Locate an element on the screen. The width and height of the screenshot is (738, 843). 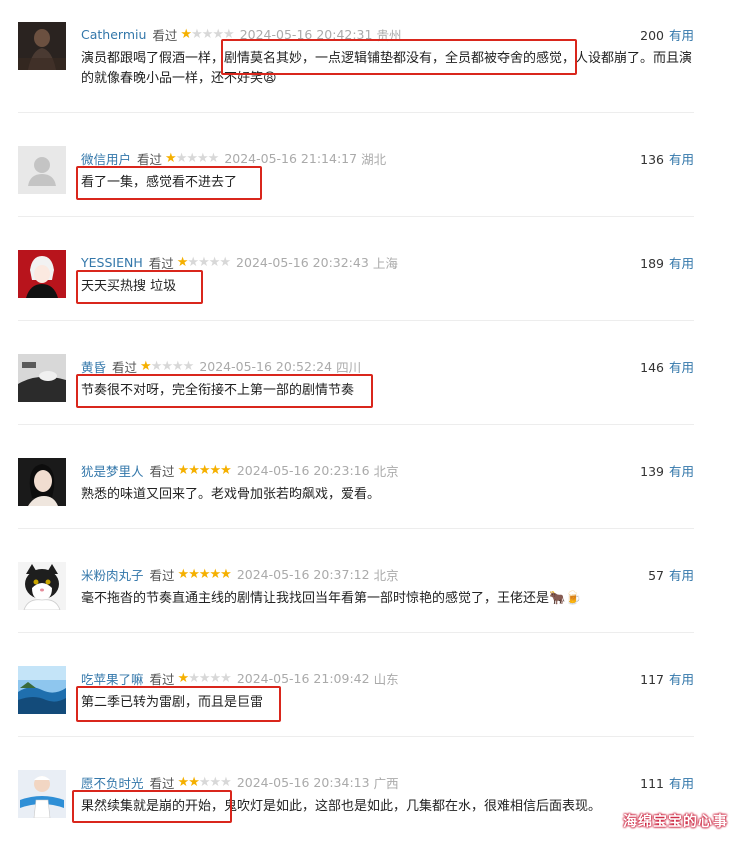
review-time: 2024-05-16 21:09:42 is located at coordinates (303, 678).